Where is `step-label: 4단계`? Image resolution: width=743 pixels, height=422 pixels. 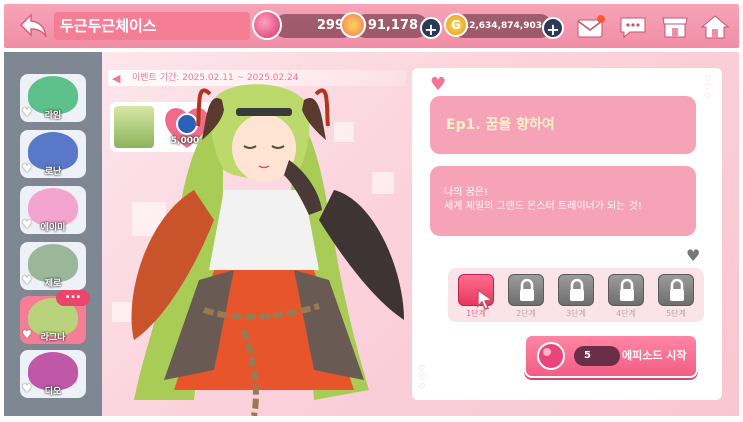
step-label: 4단계 is located at coordinates (626, 313).